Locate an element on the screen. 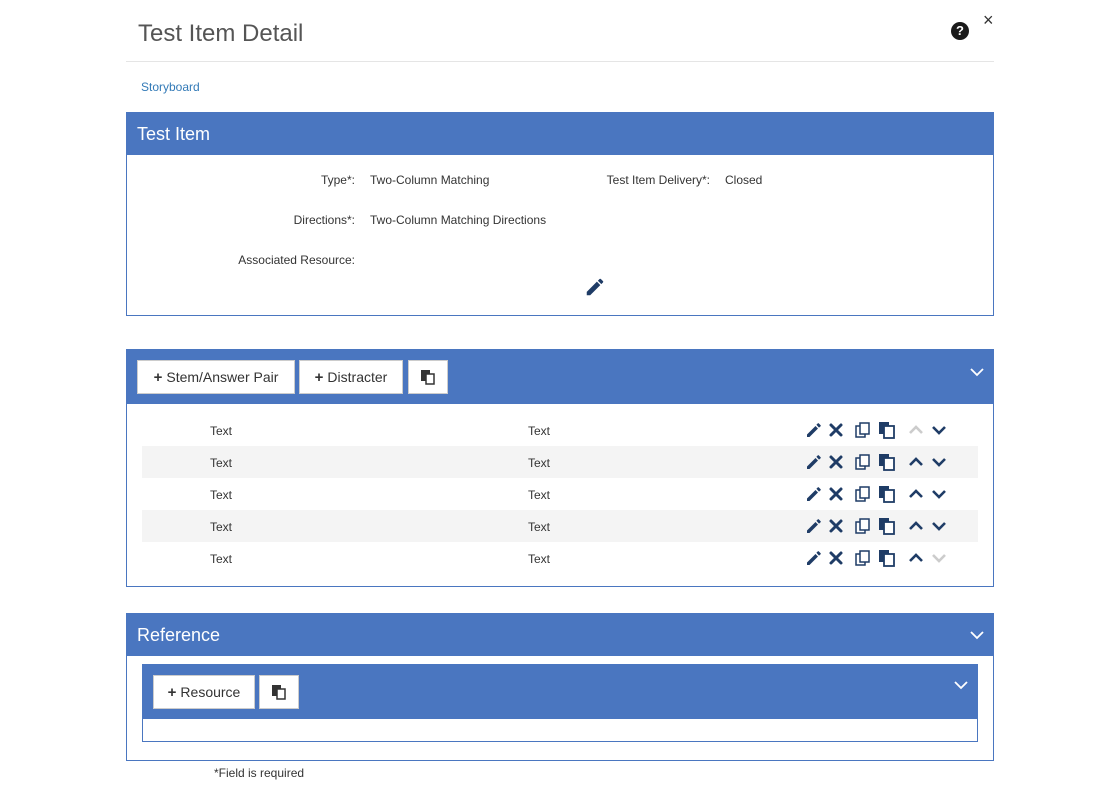 The height and width of the screenshot is (789, 1120). delivery-value: Closed is located at coordinates (744, 180).